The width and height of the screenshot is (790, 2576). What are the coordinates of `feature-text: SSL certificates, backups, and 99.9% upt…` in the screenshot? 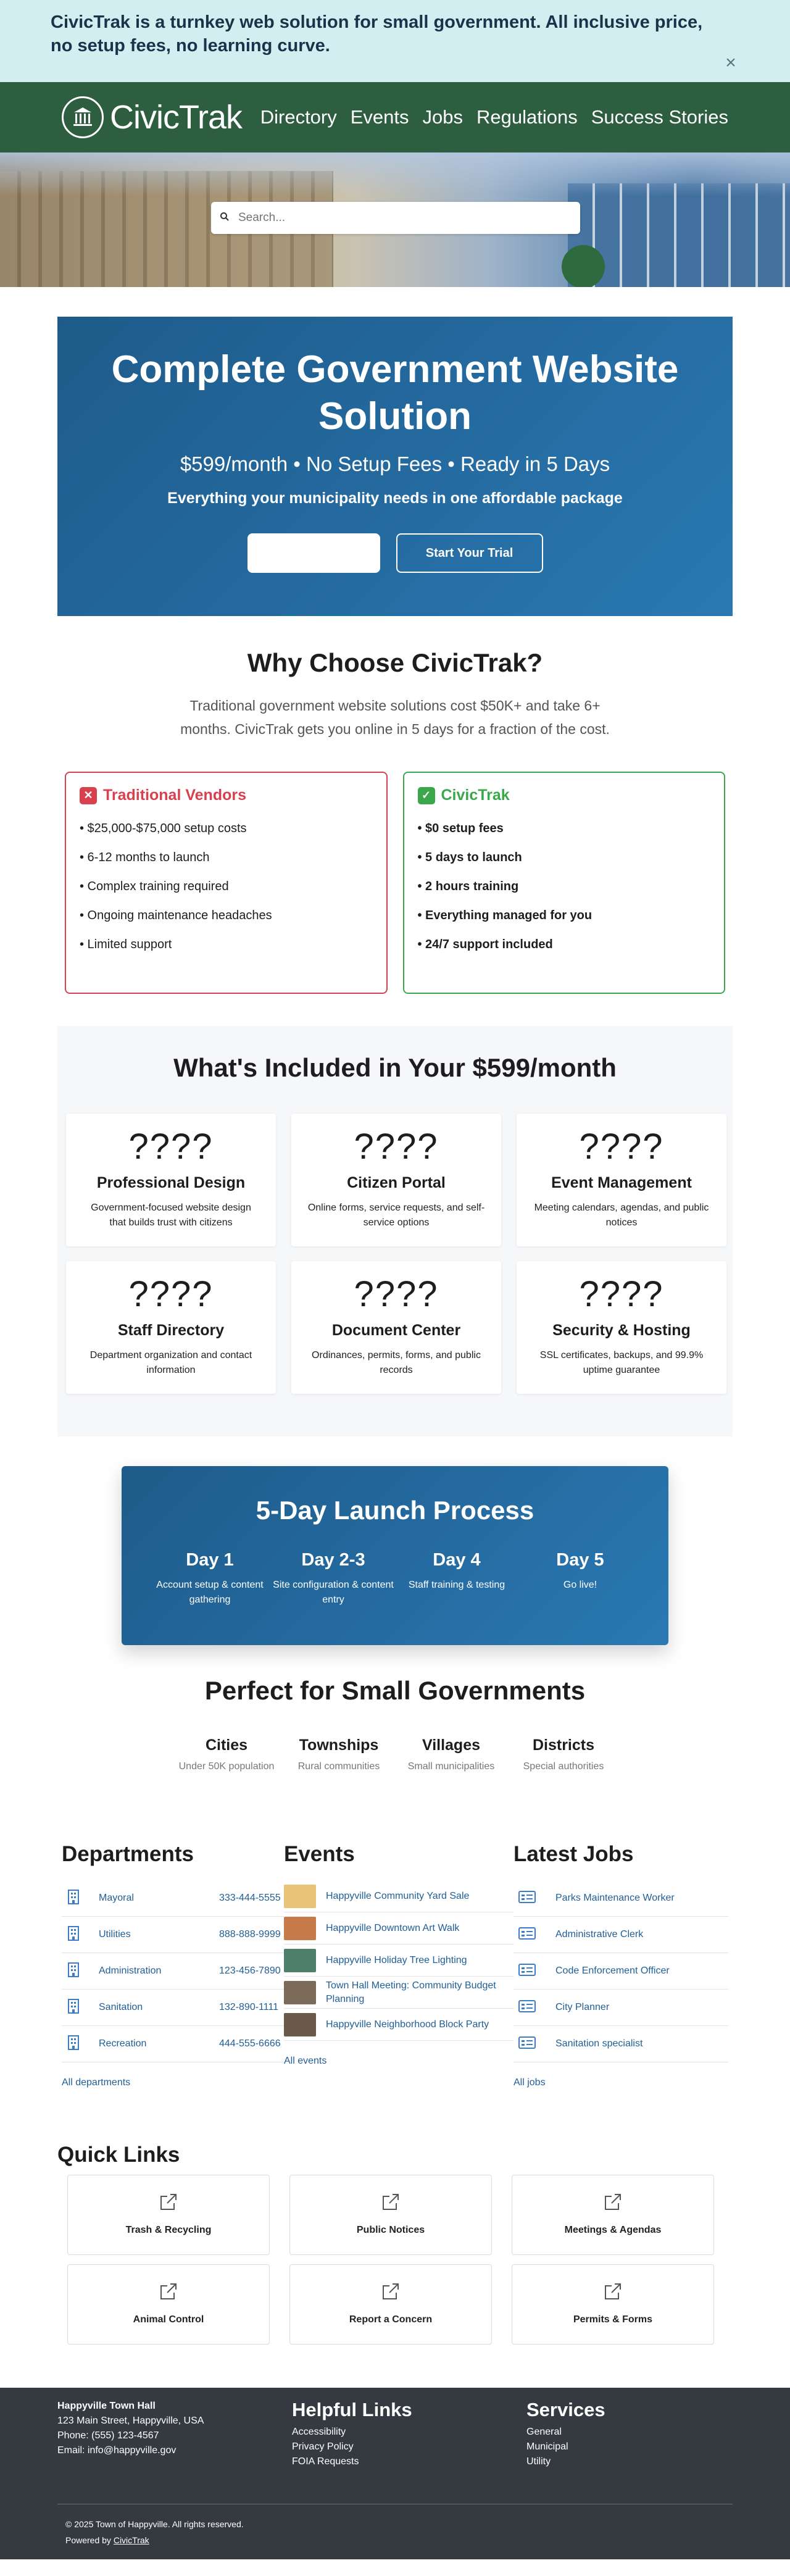 It's located at (621, 1363).